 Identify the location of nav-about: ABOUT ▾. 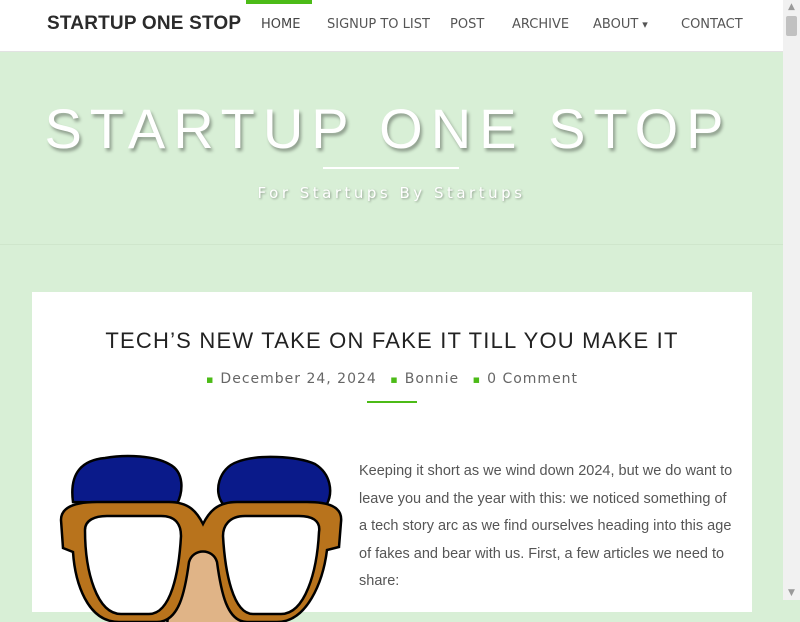
(620, 24).